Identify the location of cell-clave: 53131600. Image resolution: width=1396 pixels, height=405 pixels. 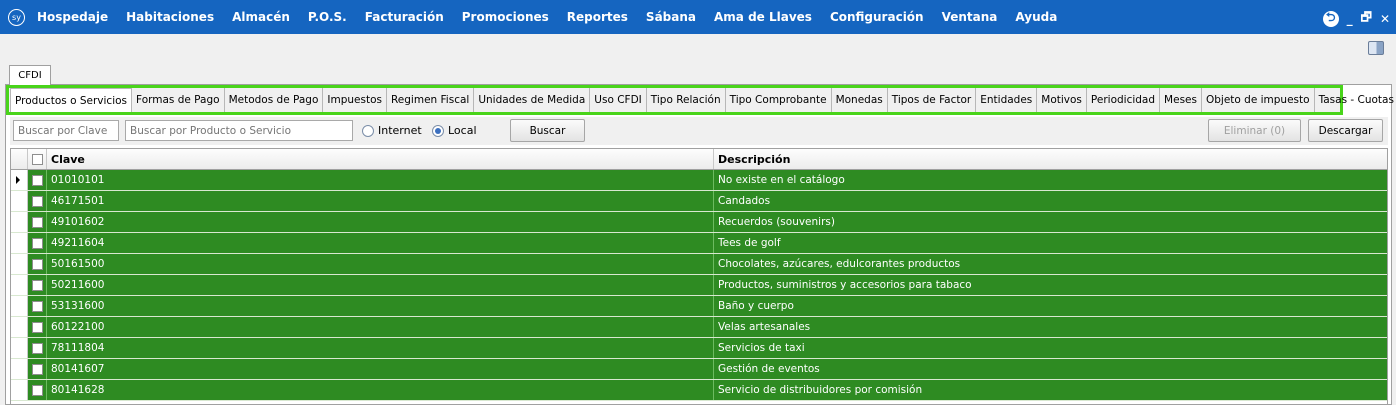
(380, 306).